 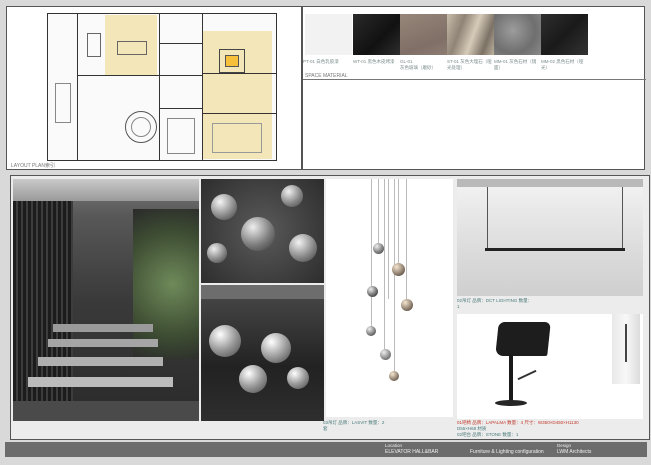 I want to click on bar-stool-photo, so click(x=550, y=366).